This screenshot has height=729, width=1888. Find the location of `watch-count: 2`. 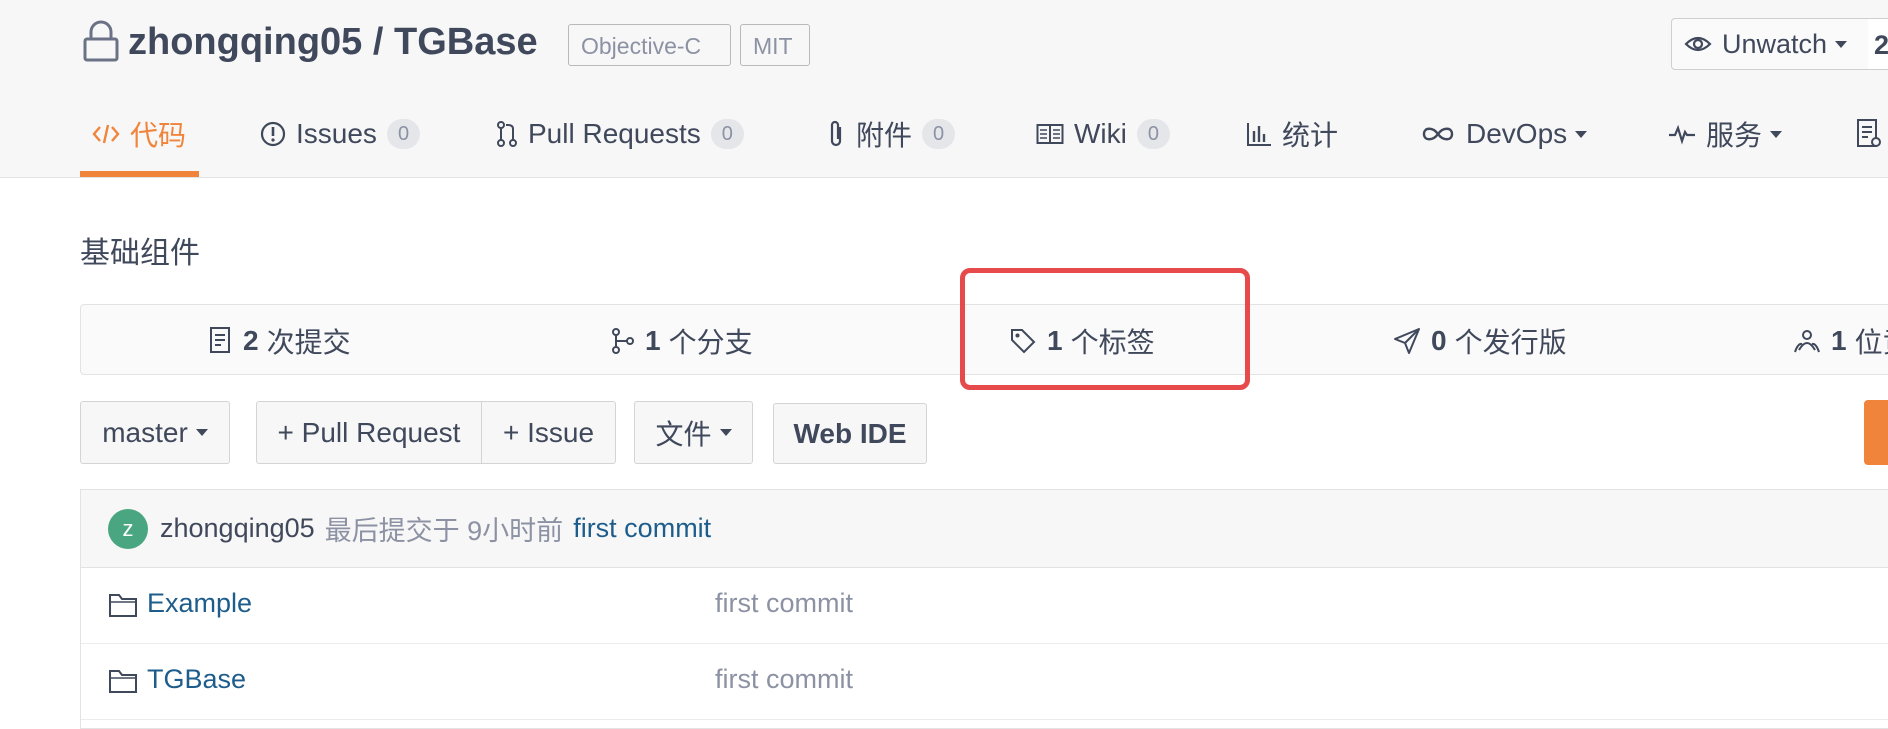

watch-count: 2 is located at coordinates (1878, 44).